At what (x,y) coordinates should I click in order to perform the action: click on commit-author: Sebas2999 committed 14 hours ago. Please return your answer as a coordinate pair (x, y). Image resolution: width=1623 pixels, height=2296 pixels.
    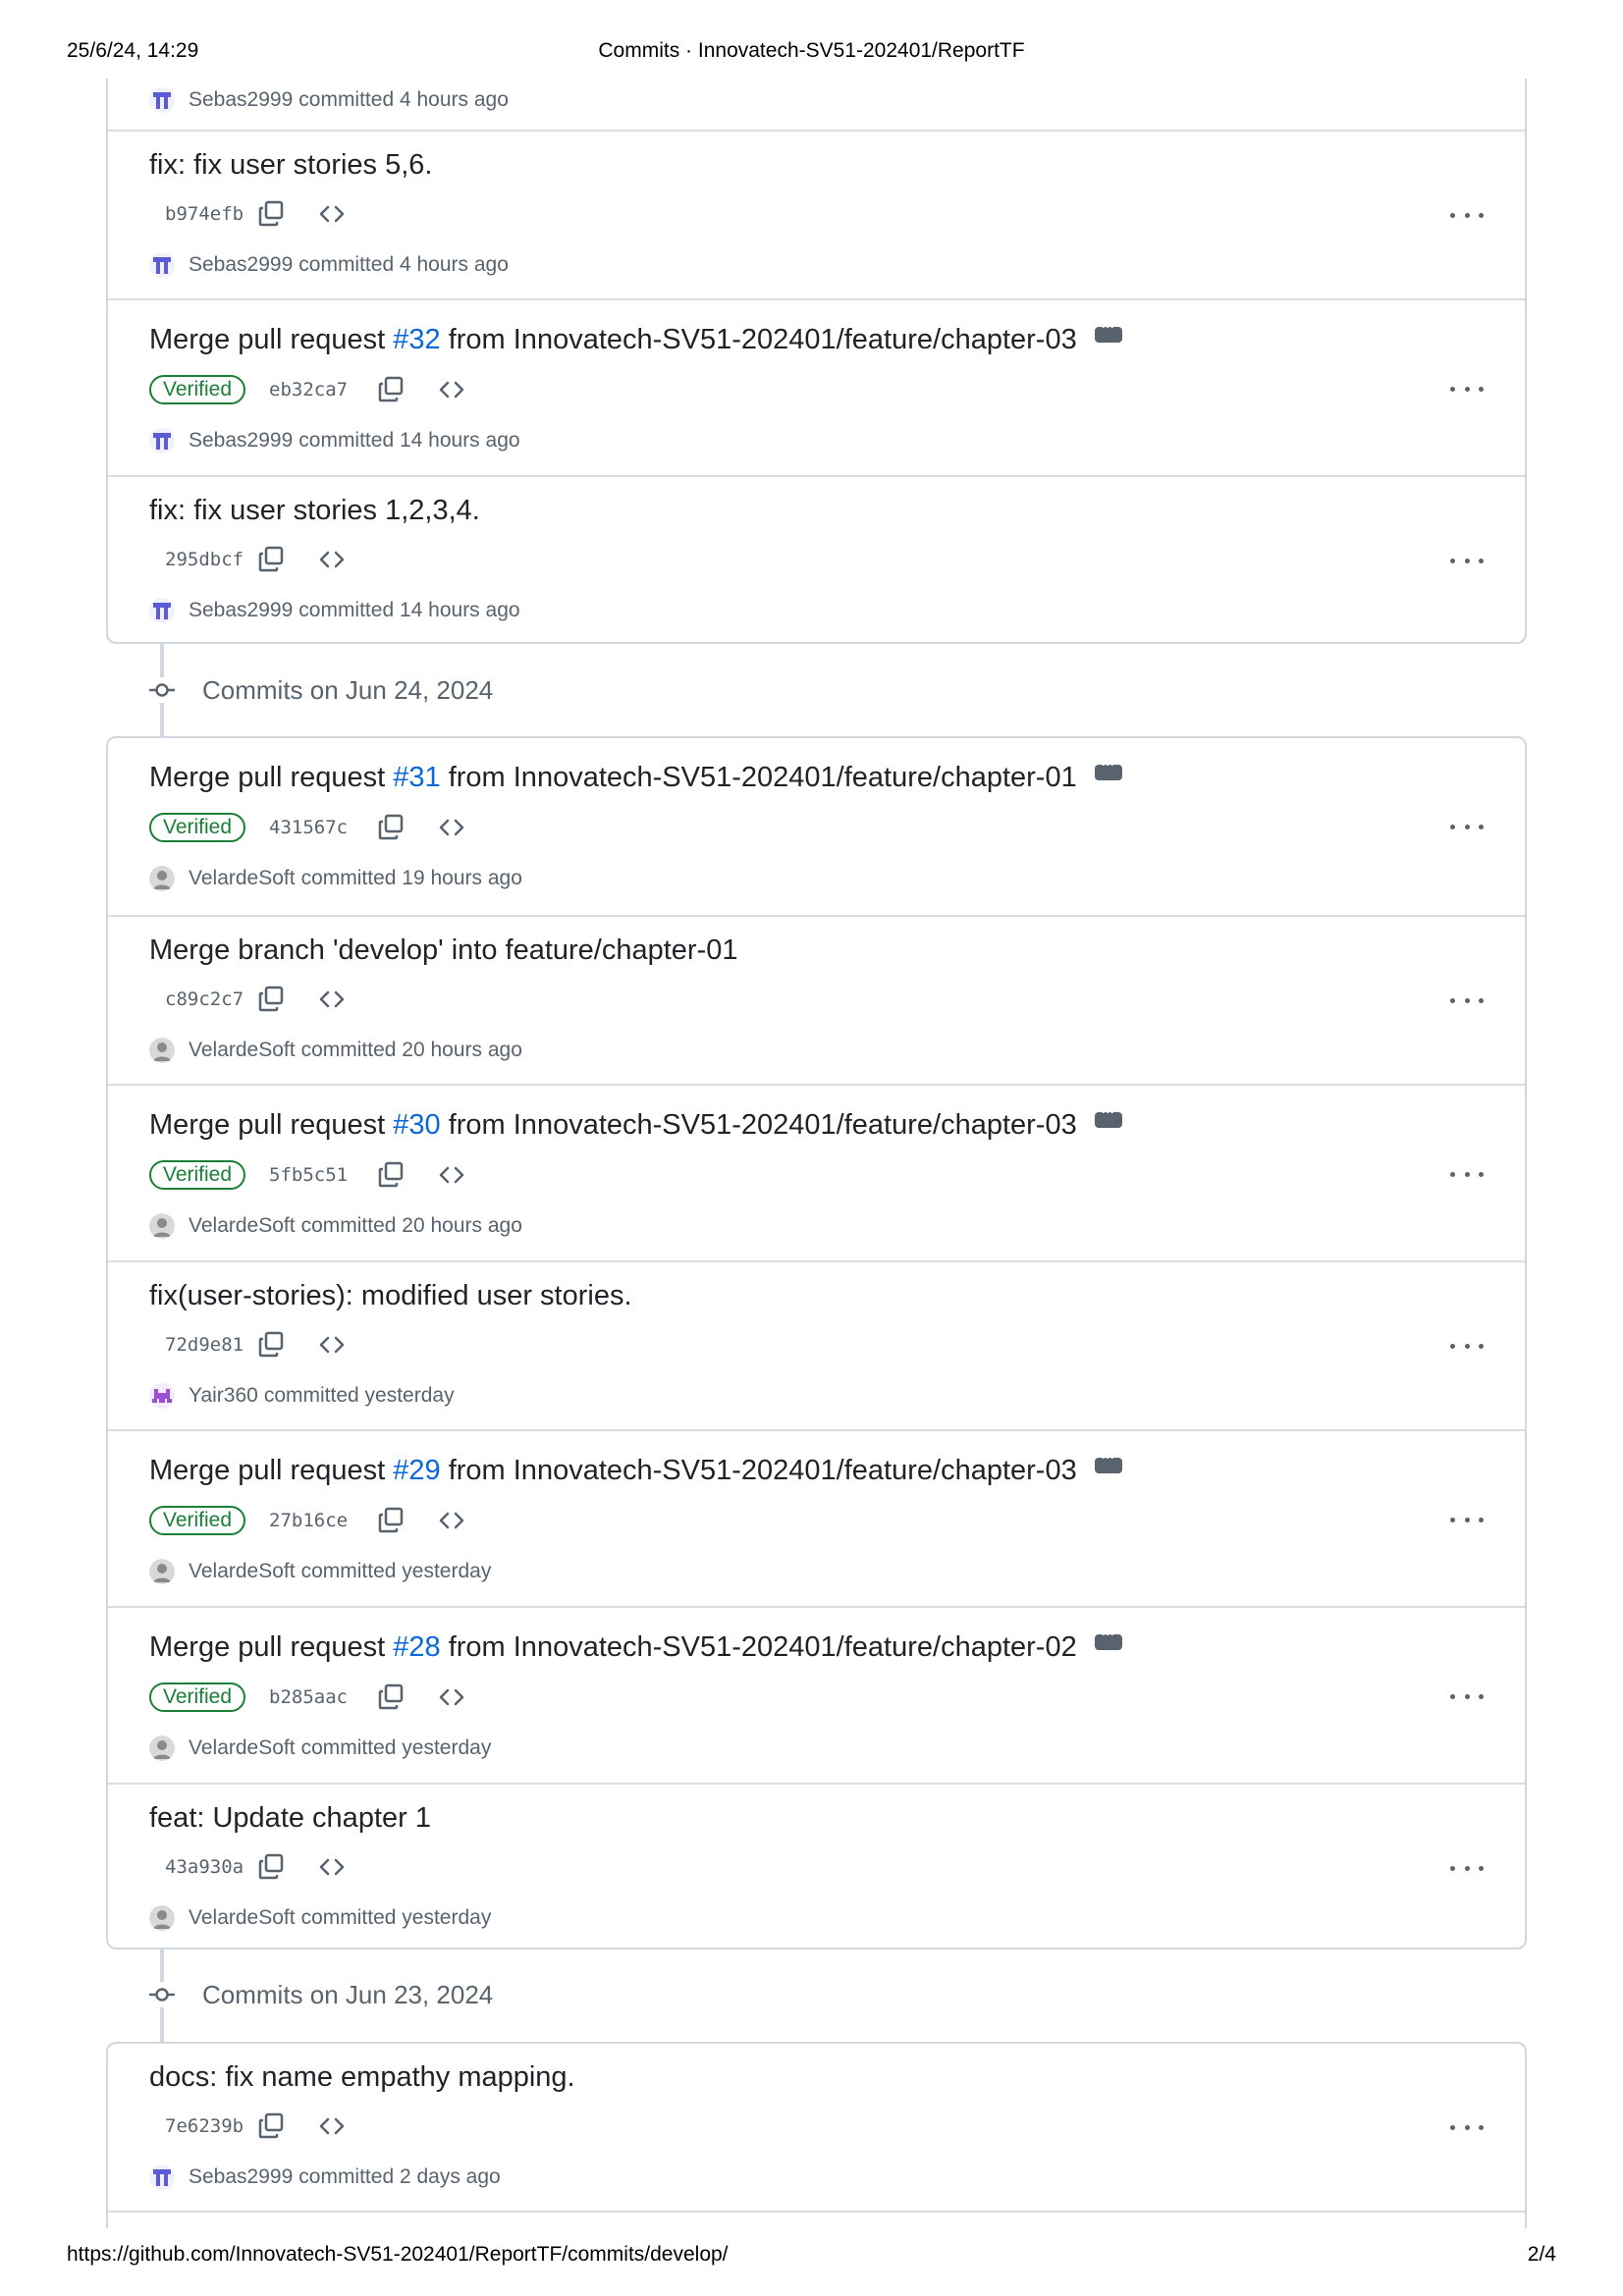
    Looking at the image, I should click on (334, 610).